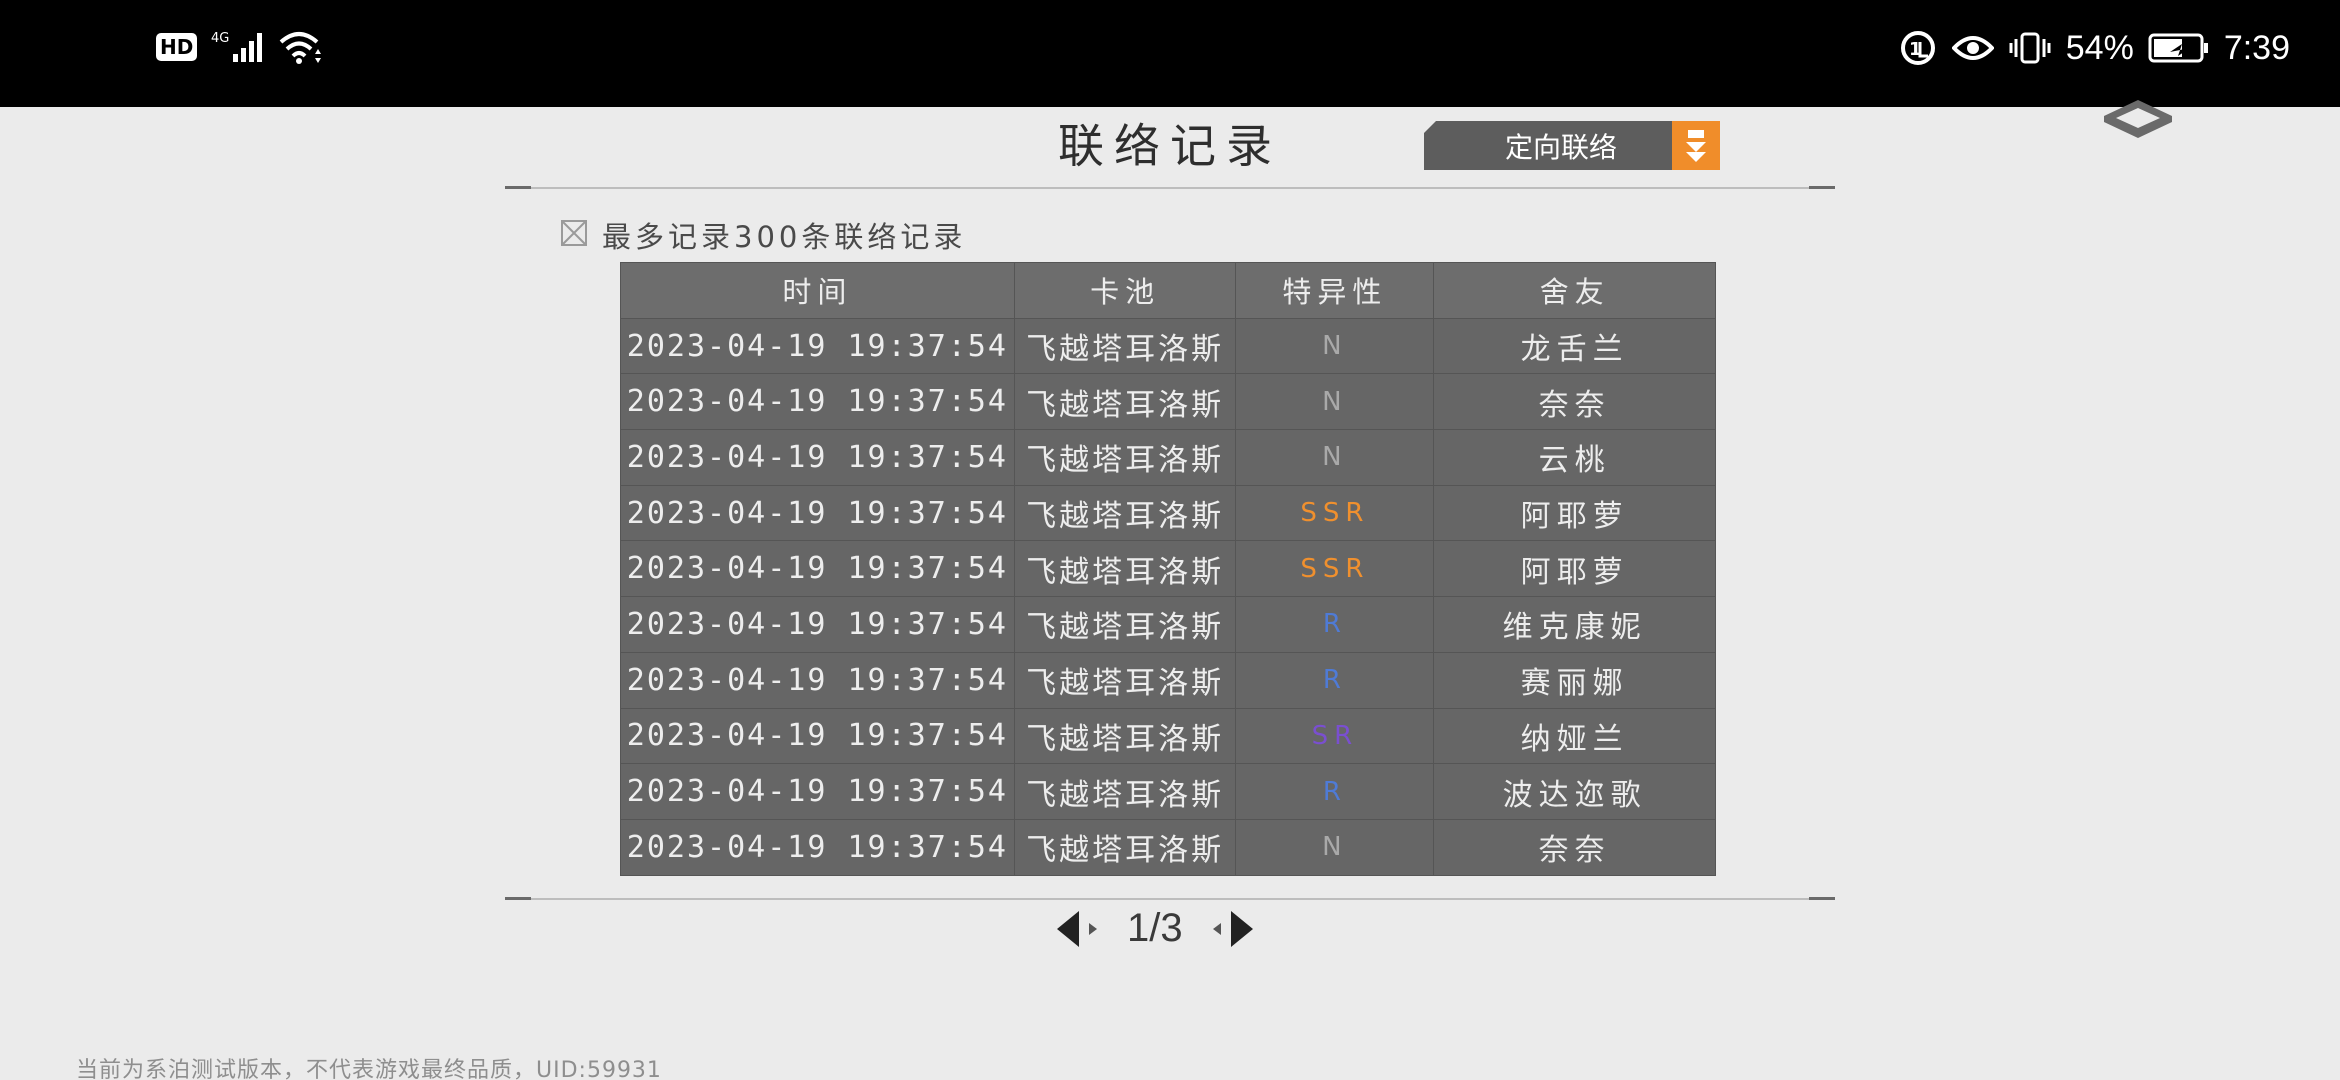  What do you see at coordinates (1170, 146) in the screenshot?
I see `page-title: 联络记录` at bounding box center [1170, 146].